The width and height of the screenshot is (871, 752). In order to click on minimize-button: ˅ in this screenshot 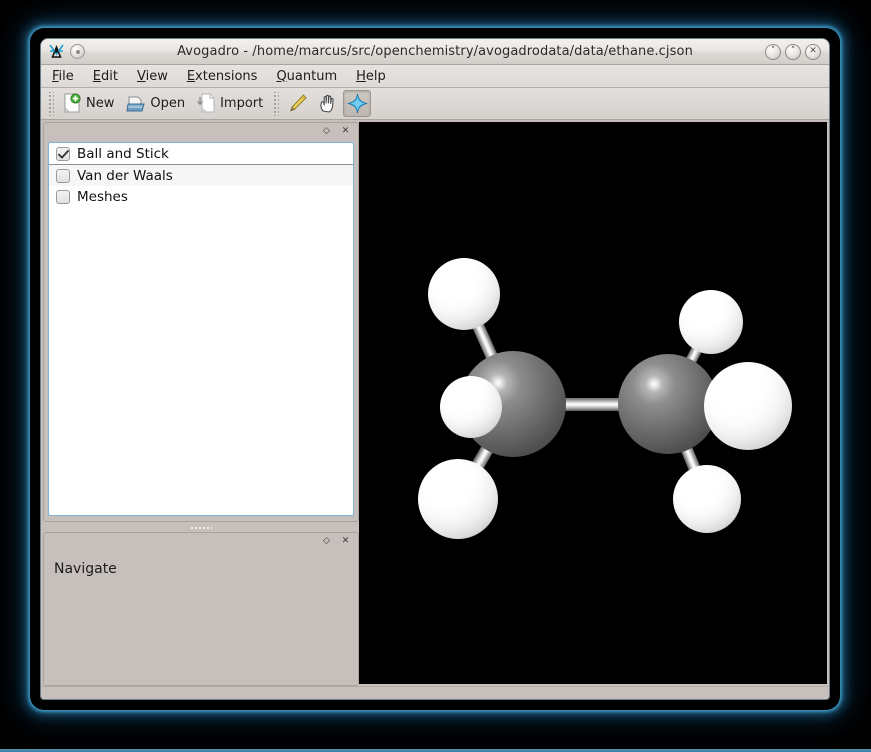, I will do `click(773, 51)`.